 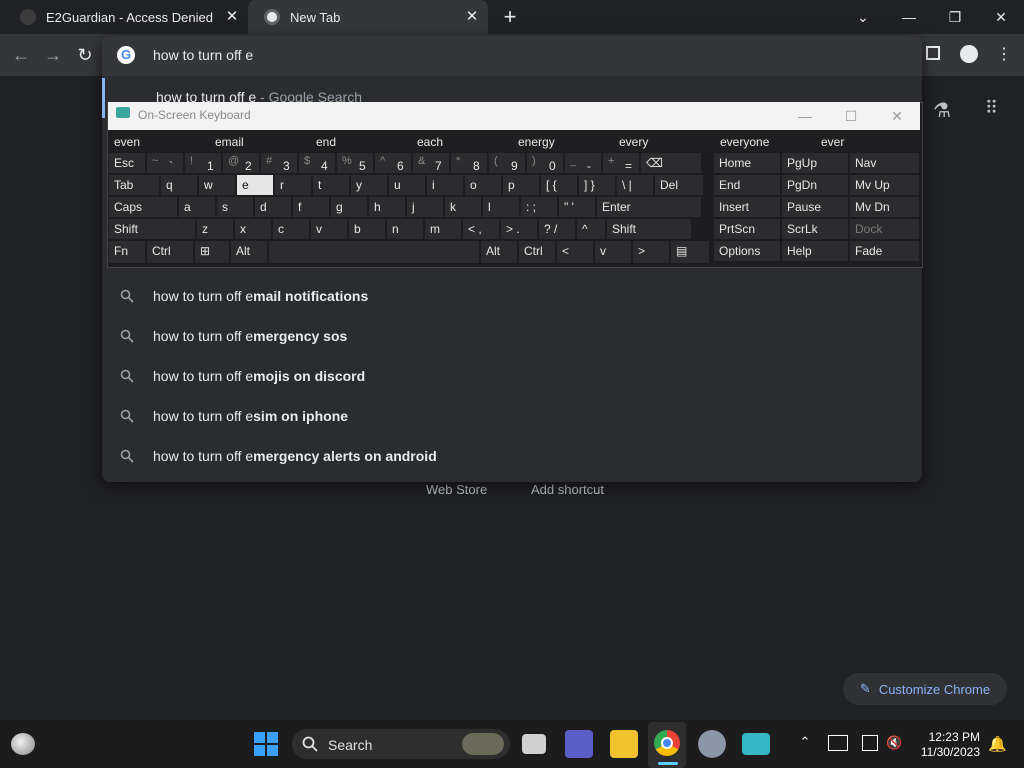 I want to click on tab-new-tab: New Tab ✕, so click(x=368, y=17).